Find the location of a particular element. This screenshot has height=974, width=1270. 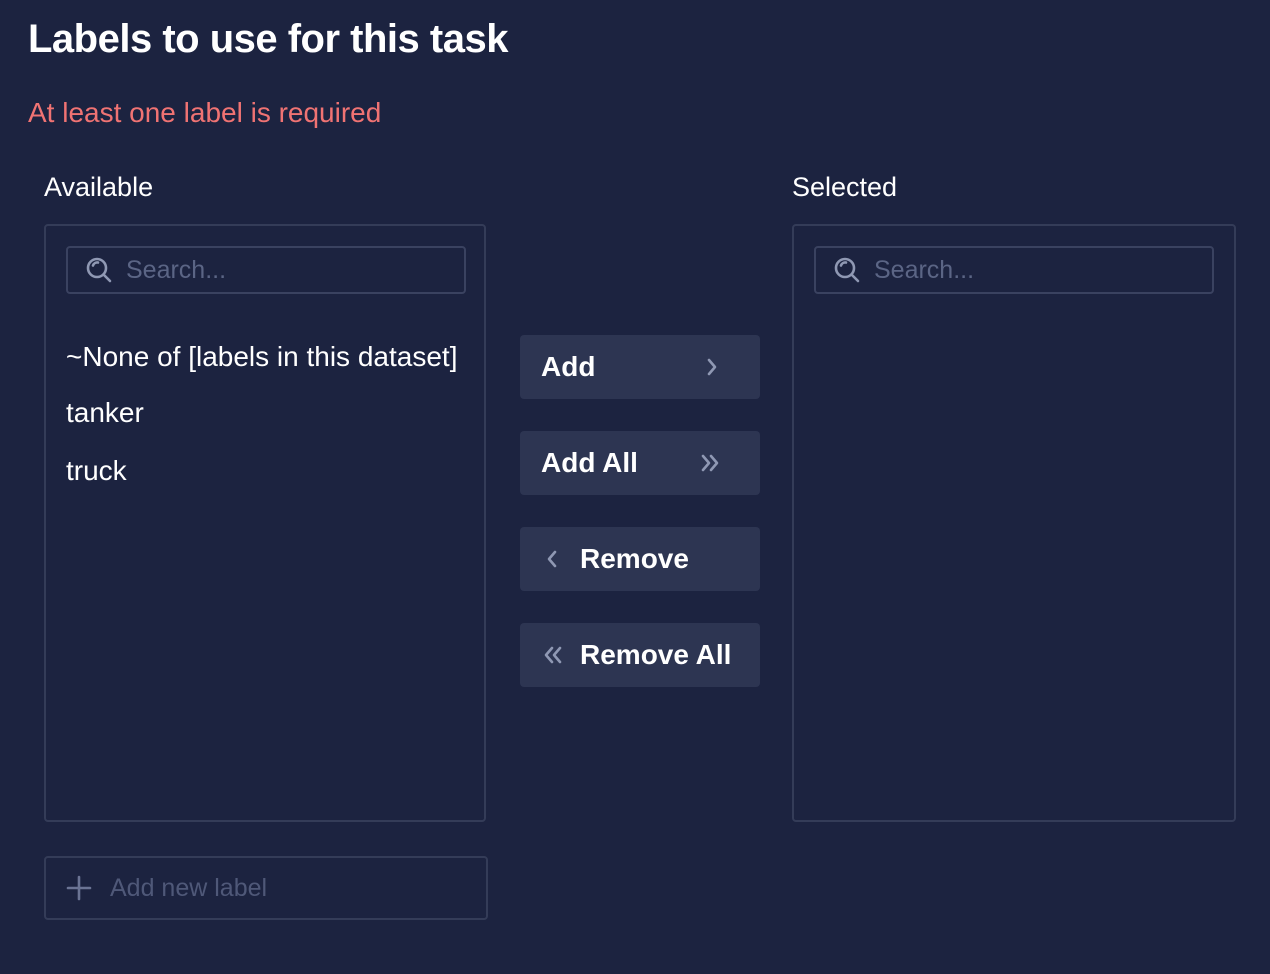

add-all-button-label: Add All is located at coordinates (589, 462).